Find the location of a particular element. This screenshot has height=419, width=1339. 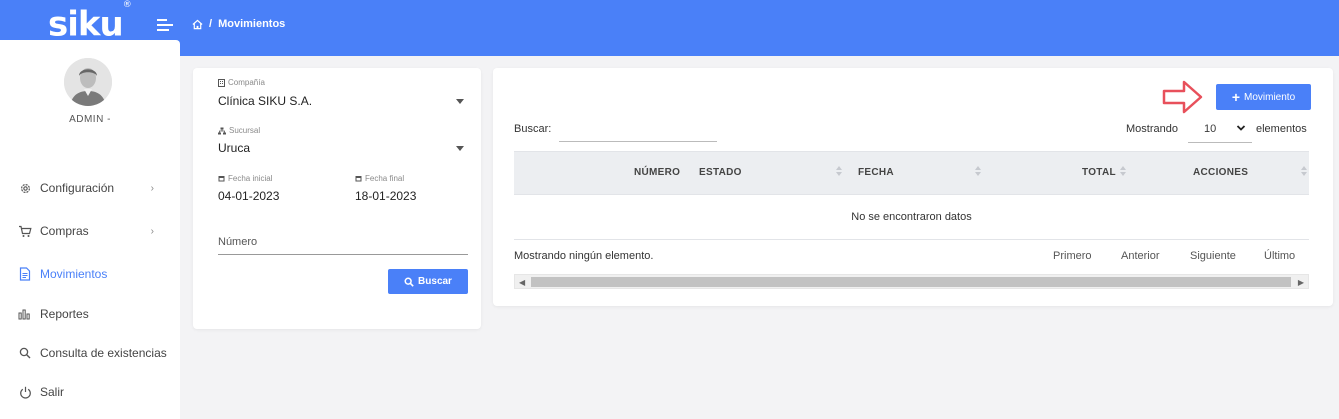

breadcrumb-current: Movimientos is located at coordinates (252, 24).